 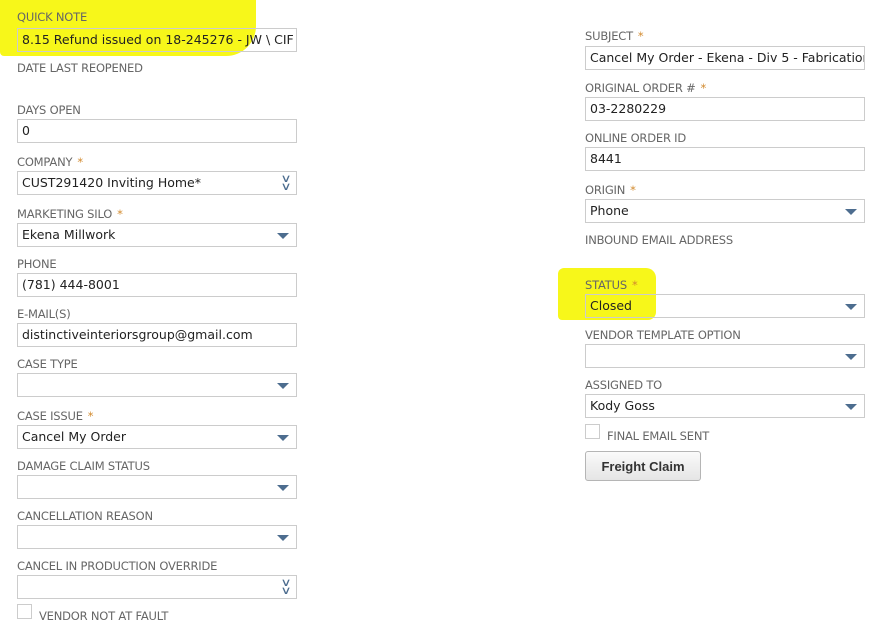 What do you see at coordinates (157, 131) in the screenshot?
I see `days-open-input: 0` at bounding box center [157, 131].